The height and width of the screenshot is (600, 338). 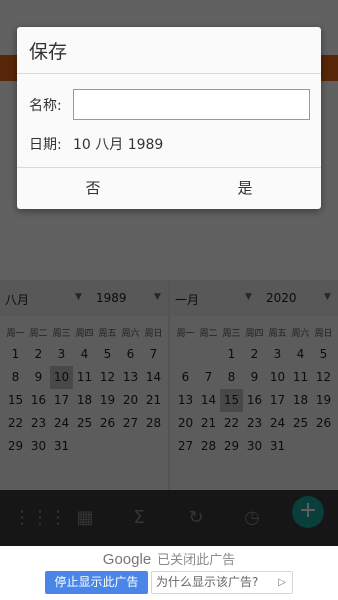 What do you see at coordinates (245, 188) in the screenshot?
I see `yes-button: 是` at bounding box center [245, 188].